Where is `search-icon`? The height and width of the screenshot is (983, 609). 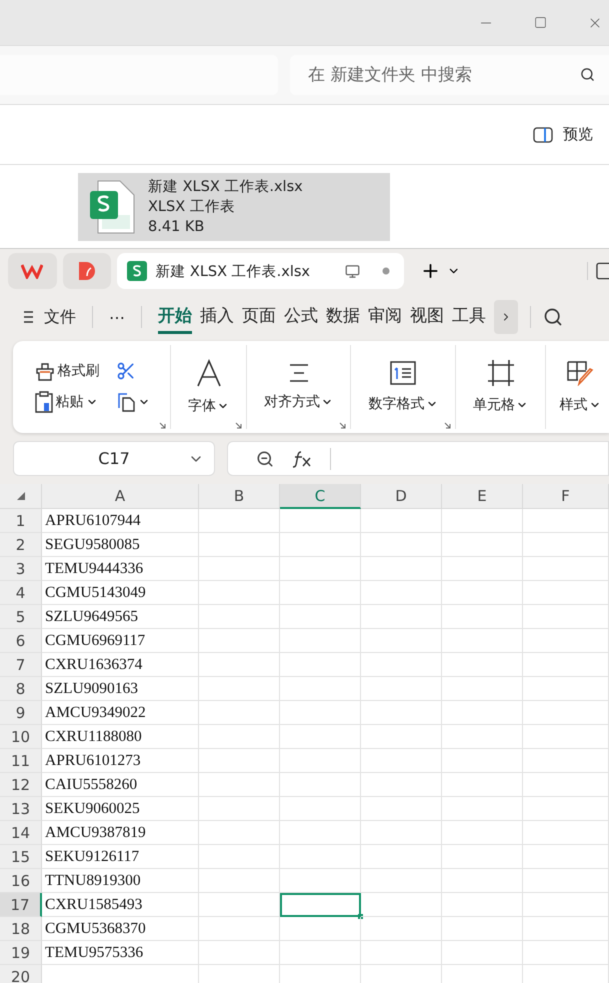
search-icon is located at coordinates (553, 317).